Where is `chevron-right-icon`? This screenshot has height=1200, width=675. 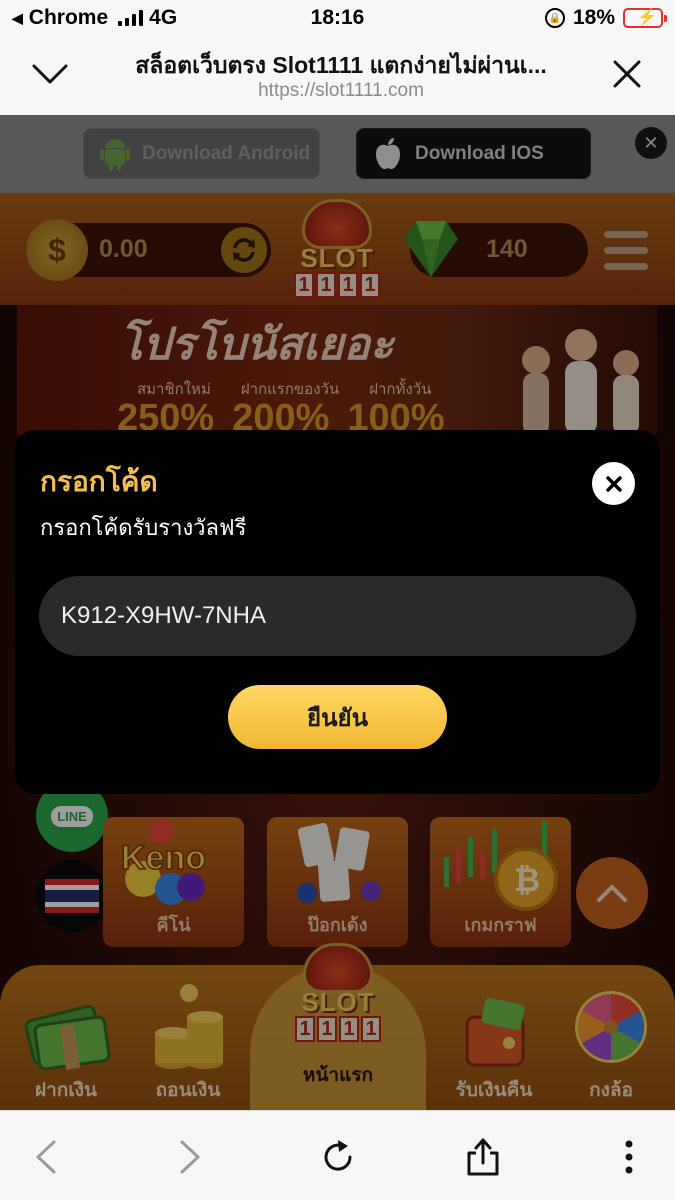 chevron-right-icon is located at coordinates (190, 1157).